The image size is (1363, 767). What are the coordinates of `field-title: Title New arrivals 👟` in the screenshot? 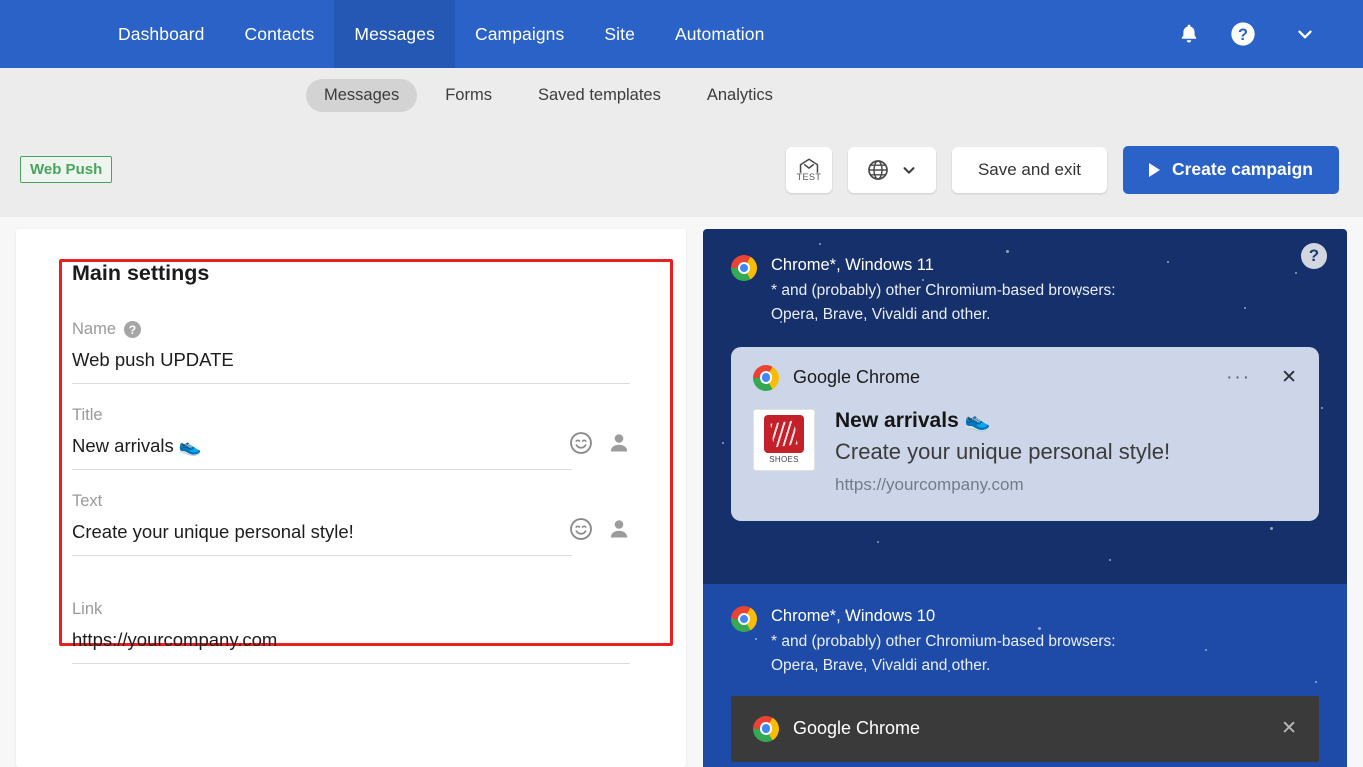 It's located at (351, 438).